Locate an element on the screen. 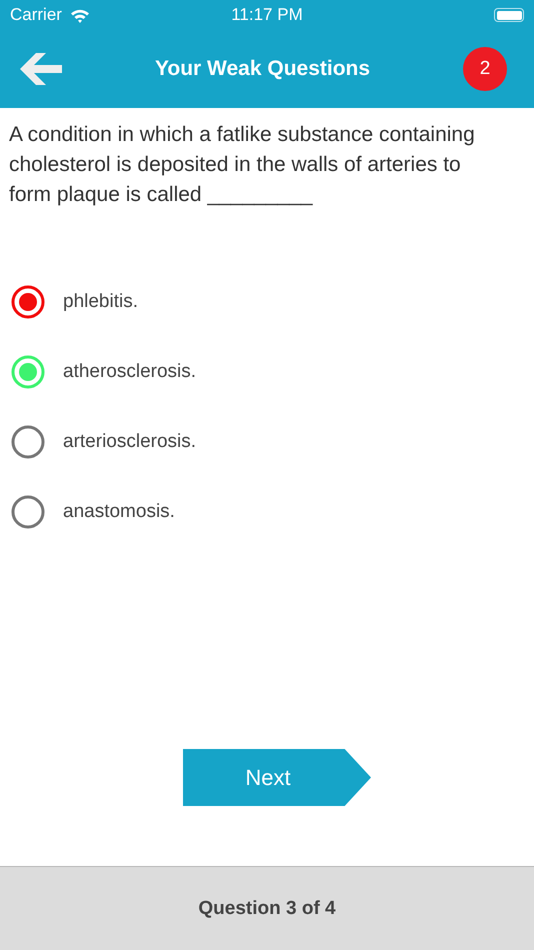 Image resolution: width=534 pixels, height=950 pixels. question-text: A condition in which a fatlike substance containing cholesterol is deposited in the walls of arteries to form plaque is called _________ is located at coordinates (242, 165).